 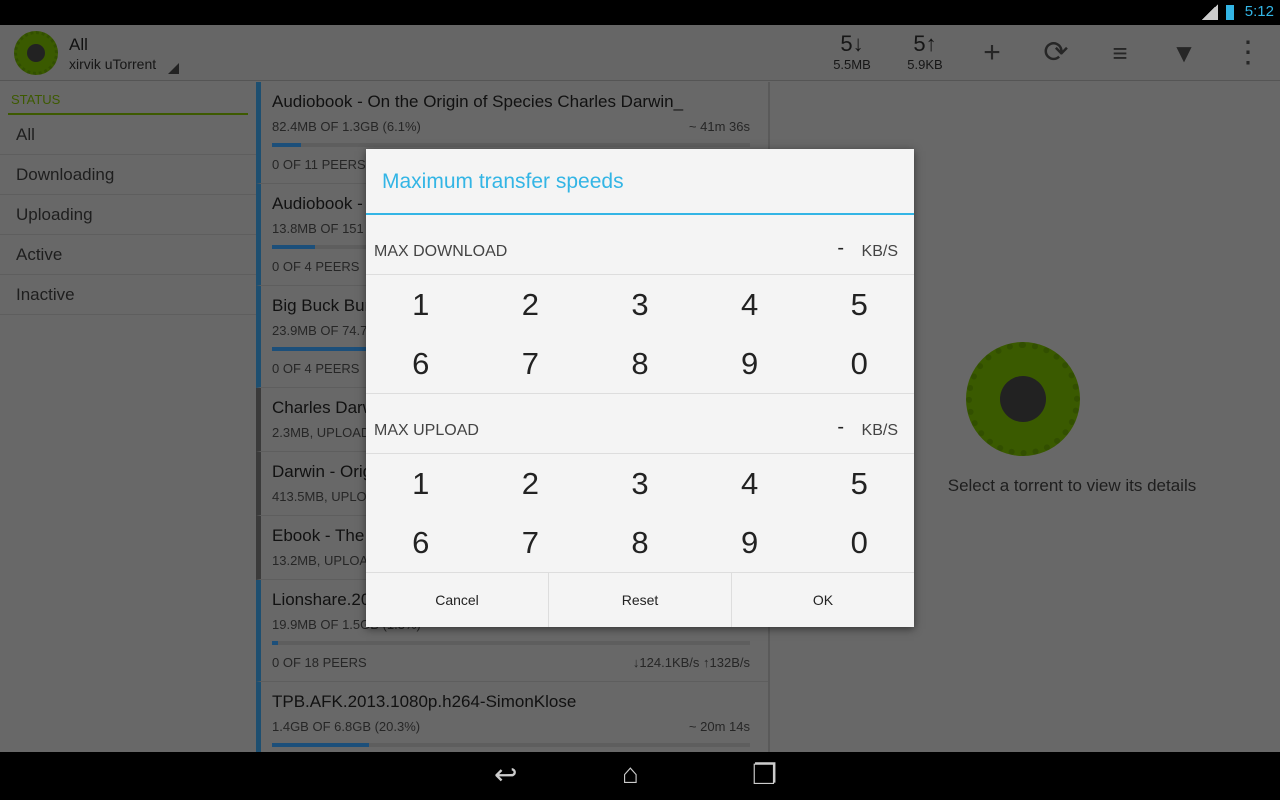 What do you see at coordinates (128, 135) in the screenshot?
I see `sidebar-item-all: All` at bounding box center [128, 135].